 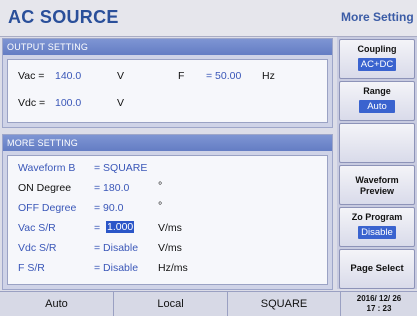 What do you see at coordinates (121, 76) in the screenshot?
I see `vac-unit: V` at bounding box center [121, 76].